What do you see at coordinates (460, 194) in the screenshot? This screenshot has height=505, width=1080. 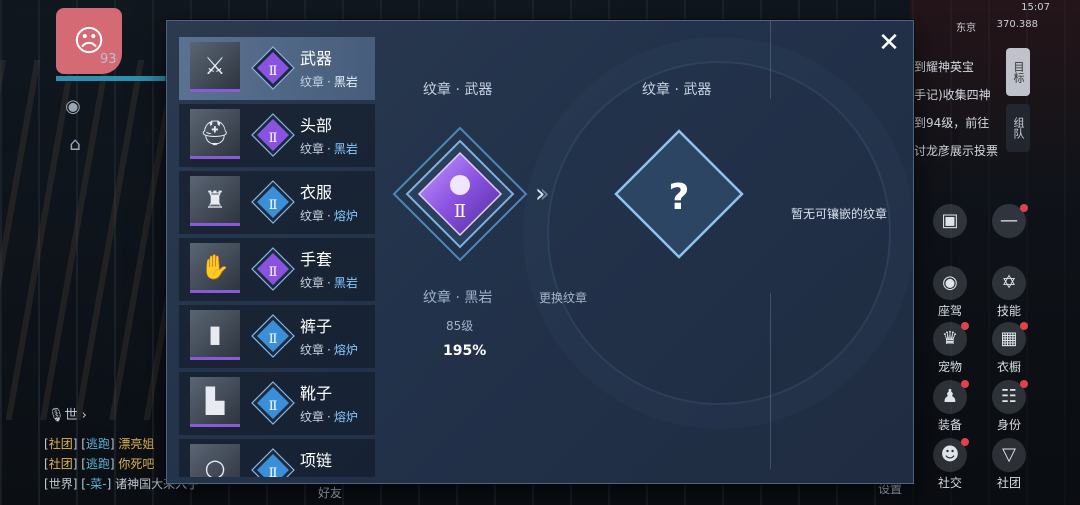 I see `current-emblem-gem: Ⅱ` at bounding box center [460, 194].